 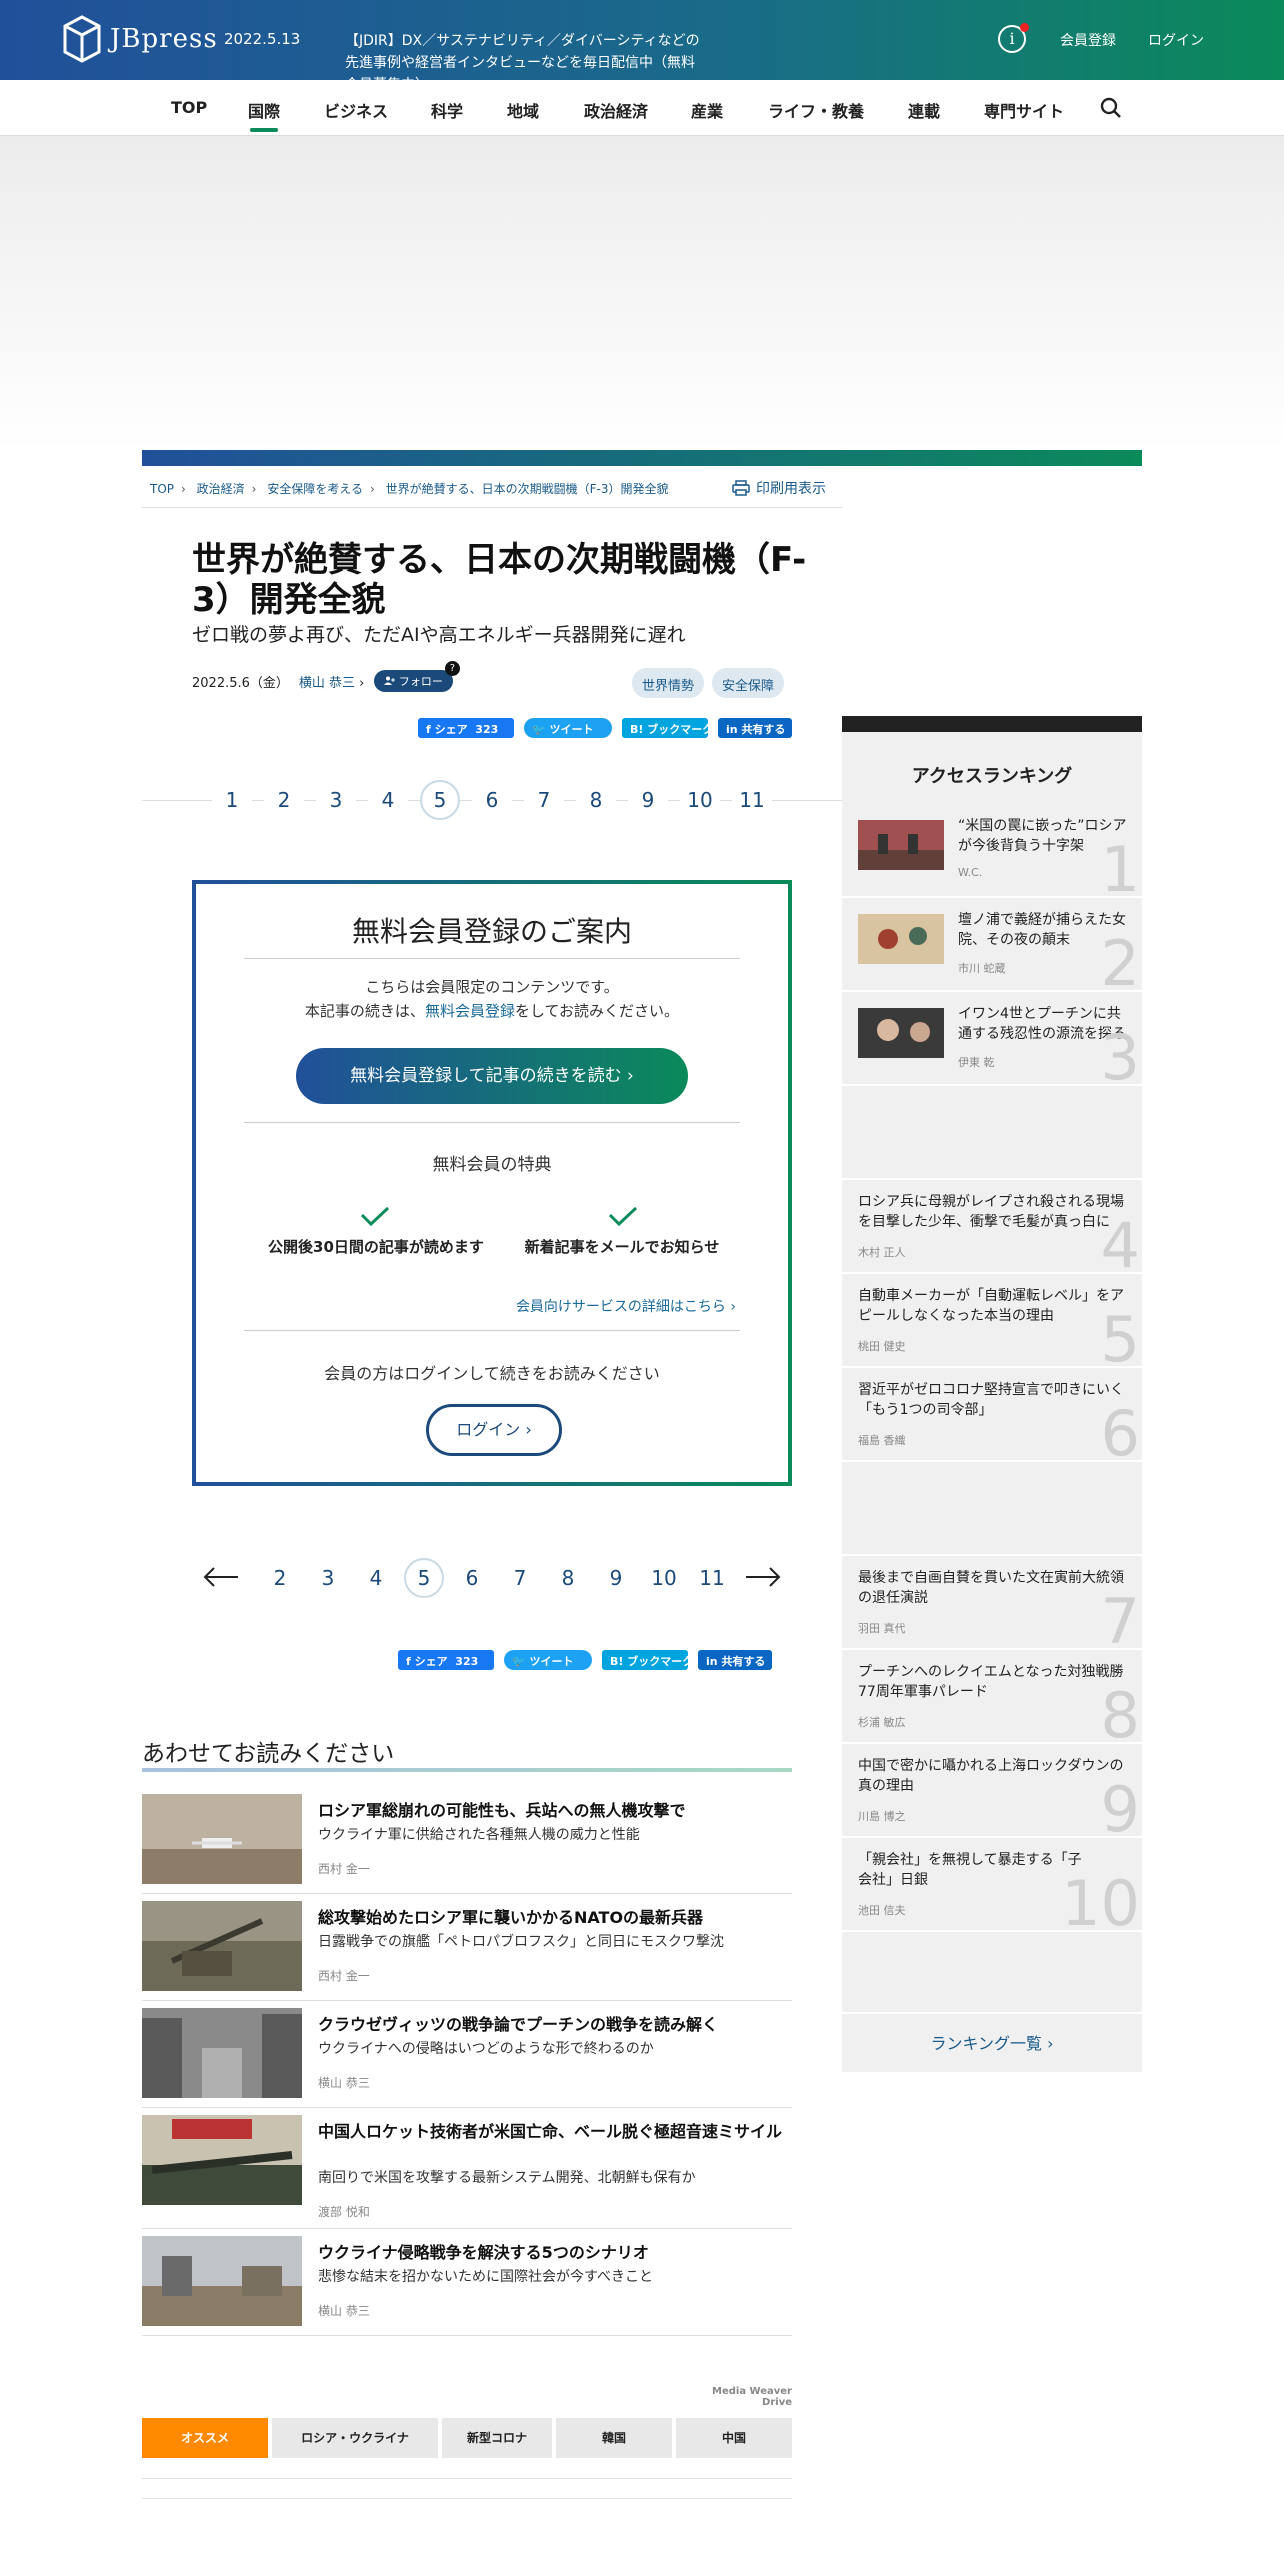 What do you see at coordinates (1088, 40) in the screenshot?
I see `register-link: 会員登録` at bounding box center [1088, 40].